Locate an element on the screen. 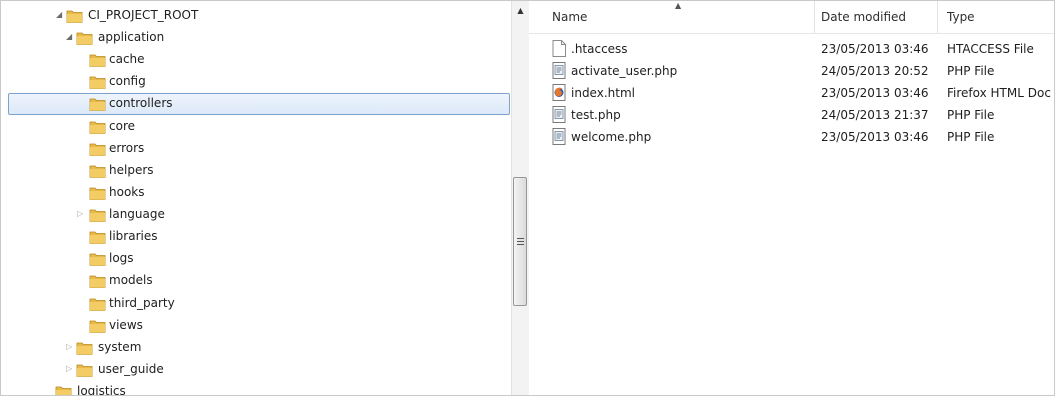 This screenshot has height=396, width=1055. tree-item-label: logs is located at coordinates (121, 258).